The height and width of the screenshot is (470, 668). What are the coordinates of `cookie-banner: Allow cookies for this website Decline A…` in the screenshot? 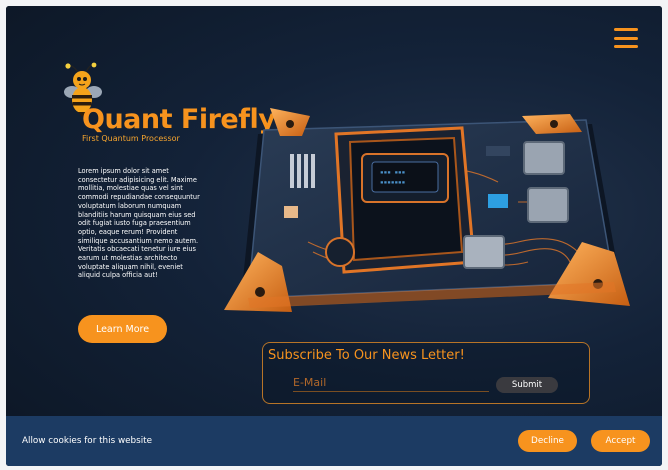 It's located at (334, 441).